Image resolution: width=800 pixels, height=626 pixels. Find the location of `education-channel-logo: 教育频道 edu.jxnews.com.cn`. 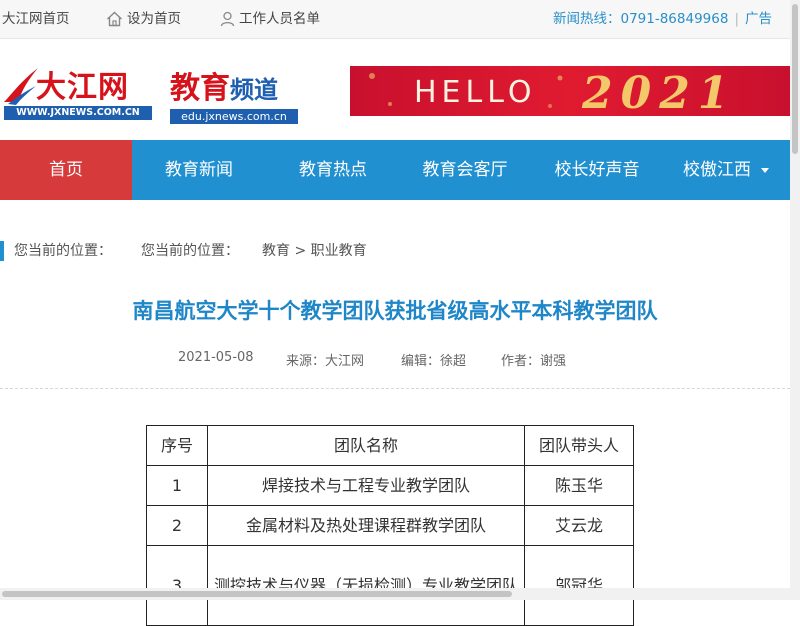

education-channel-logo: 教育频道 edu.jxnews.com.cn is located at coordinates (234, 93).